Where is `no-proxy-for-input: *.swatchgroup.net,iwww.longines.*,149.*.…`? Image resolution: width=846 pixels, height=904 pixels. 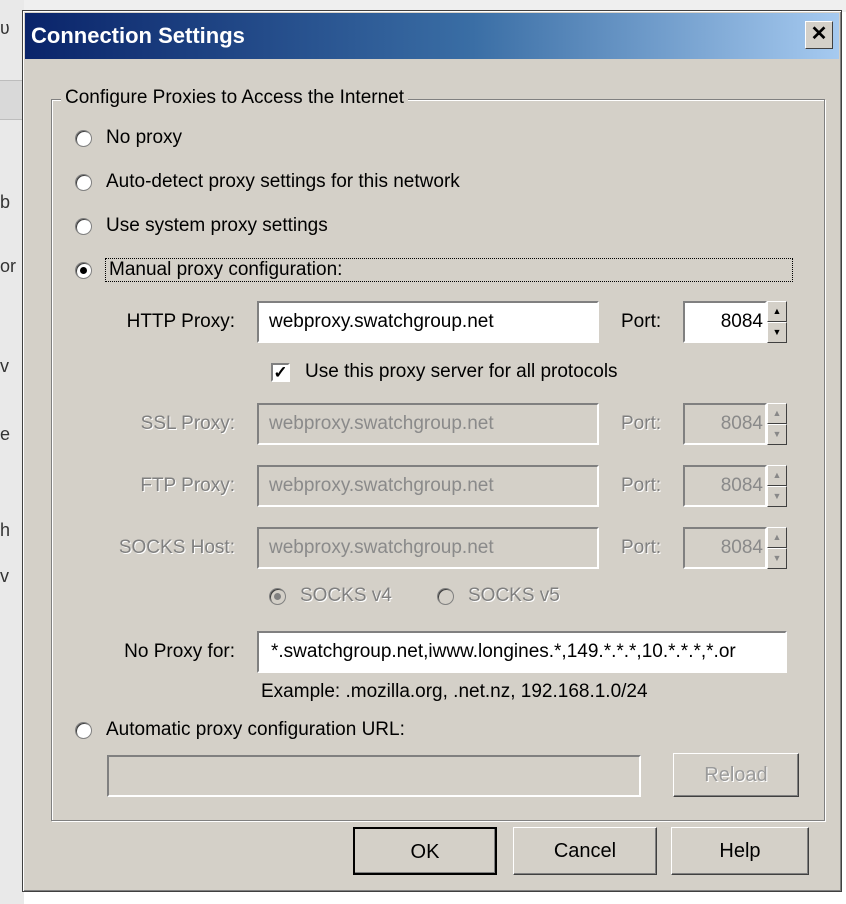 no-proxy-for-input: *.swatchgroup.net,iwww.longines.*,149.*.… is located at coordinates (522, 652).